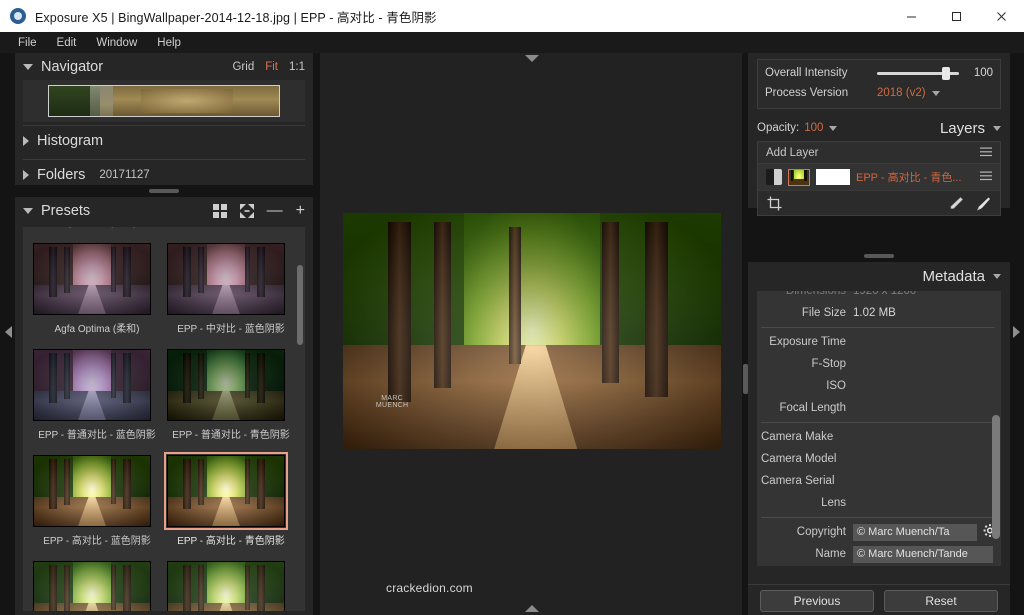 Image resolution: width=1024 pixels, height=615 pixels. Describe the element at coordinates (962, 128) in the screenshot. I see `layers-title: Layers` at that location.